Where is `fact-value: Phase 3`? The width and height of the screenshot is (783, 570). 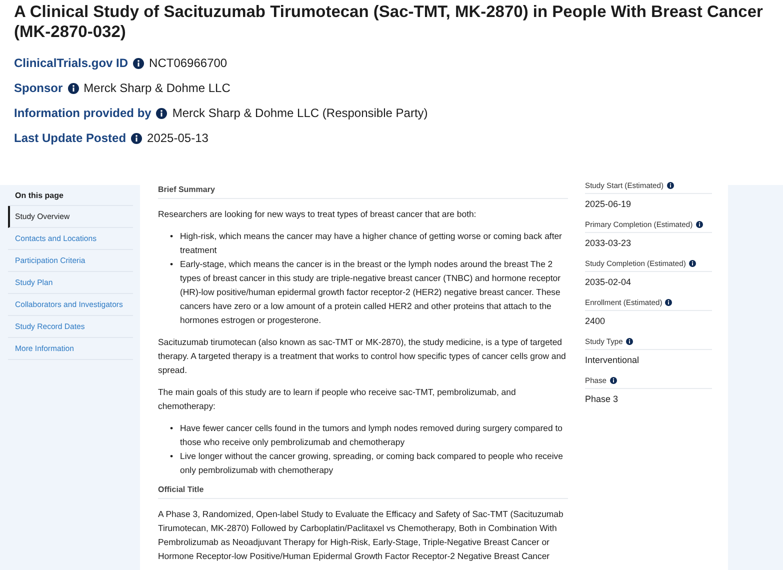 fact-value: Phase 3 is located at coordinates (602, 399).